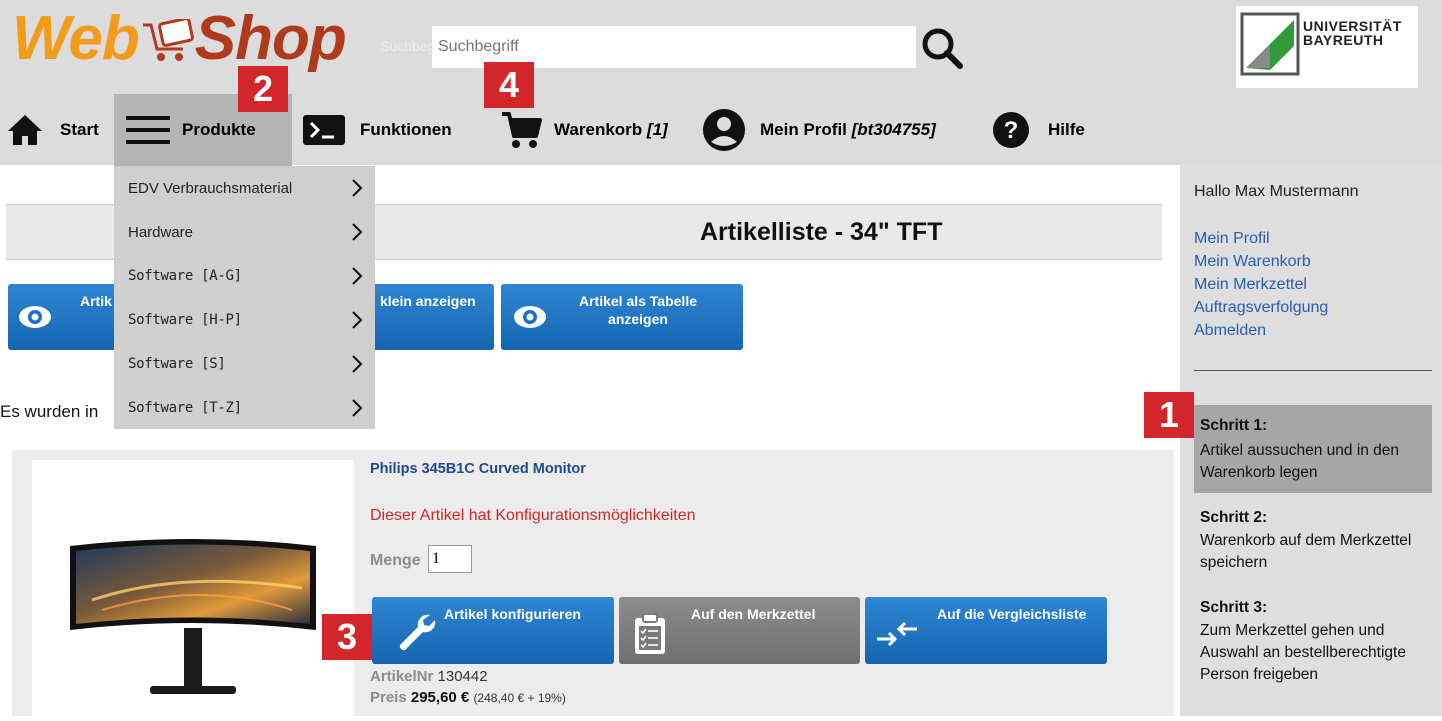  I want to click on university-emblem-icon, so click(1270, 44).